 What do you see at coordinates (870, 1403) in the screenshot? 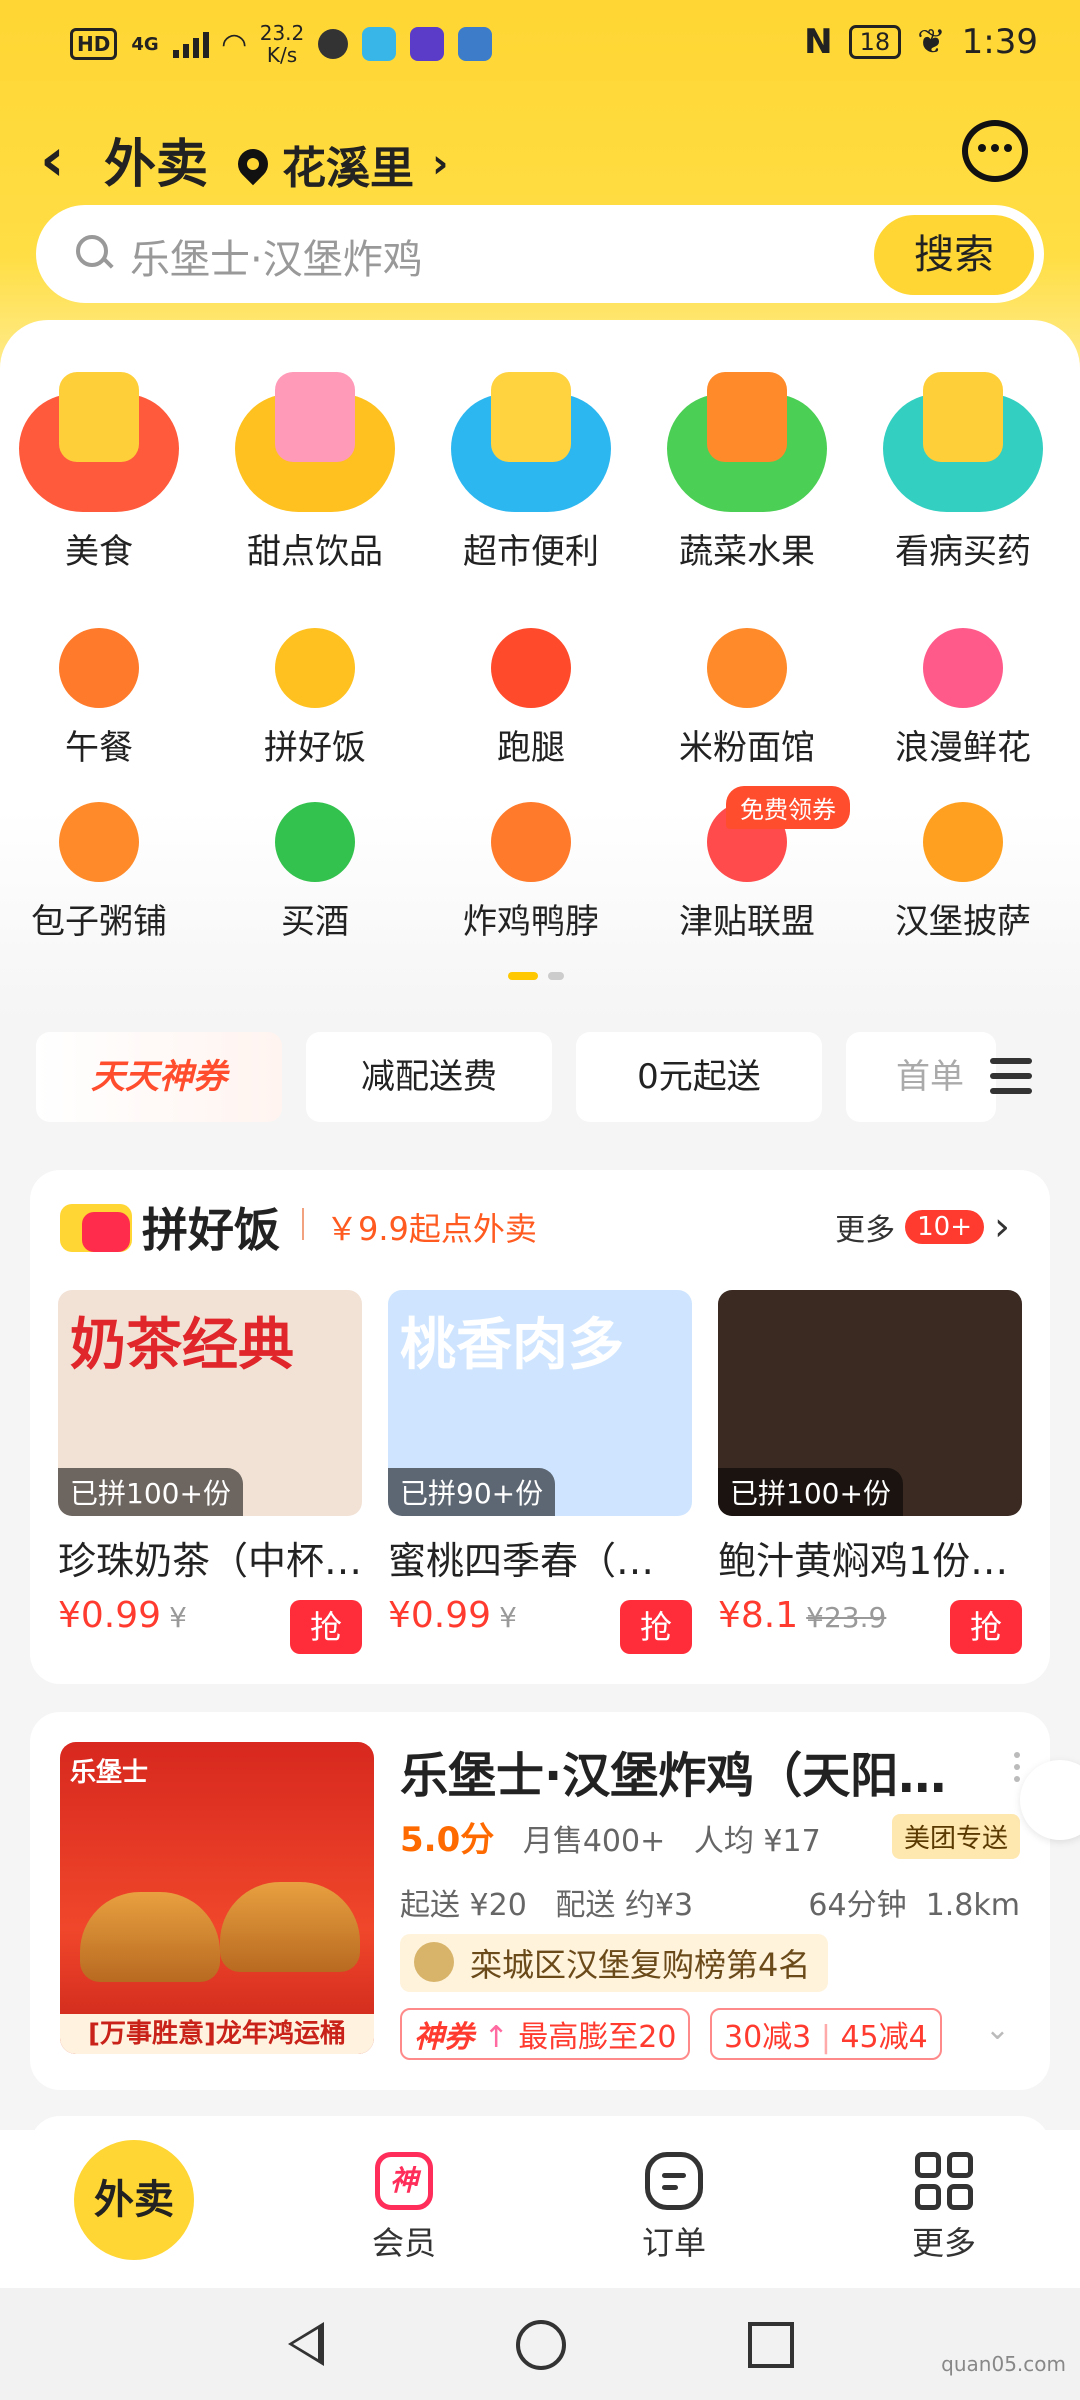
I see `deal-image: 已拼100+份` at bounding box center [870, 1403].